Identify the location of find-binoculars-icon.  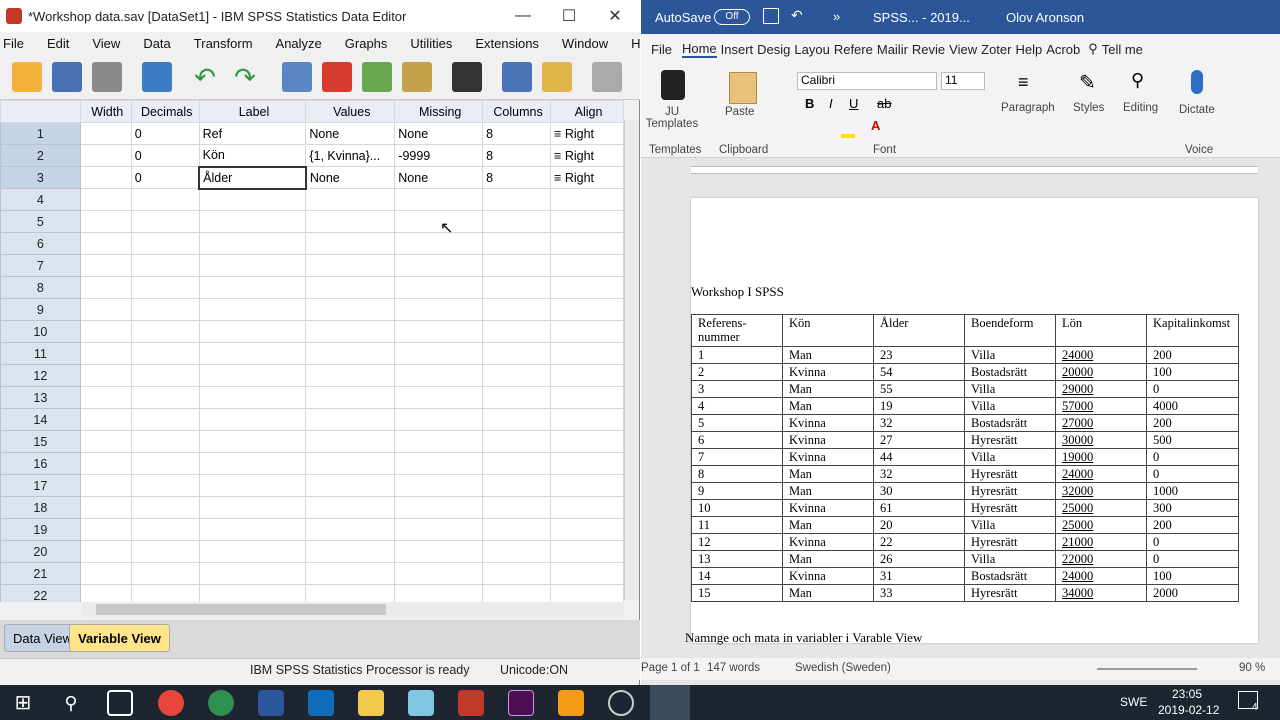
(467, 77).